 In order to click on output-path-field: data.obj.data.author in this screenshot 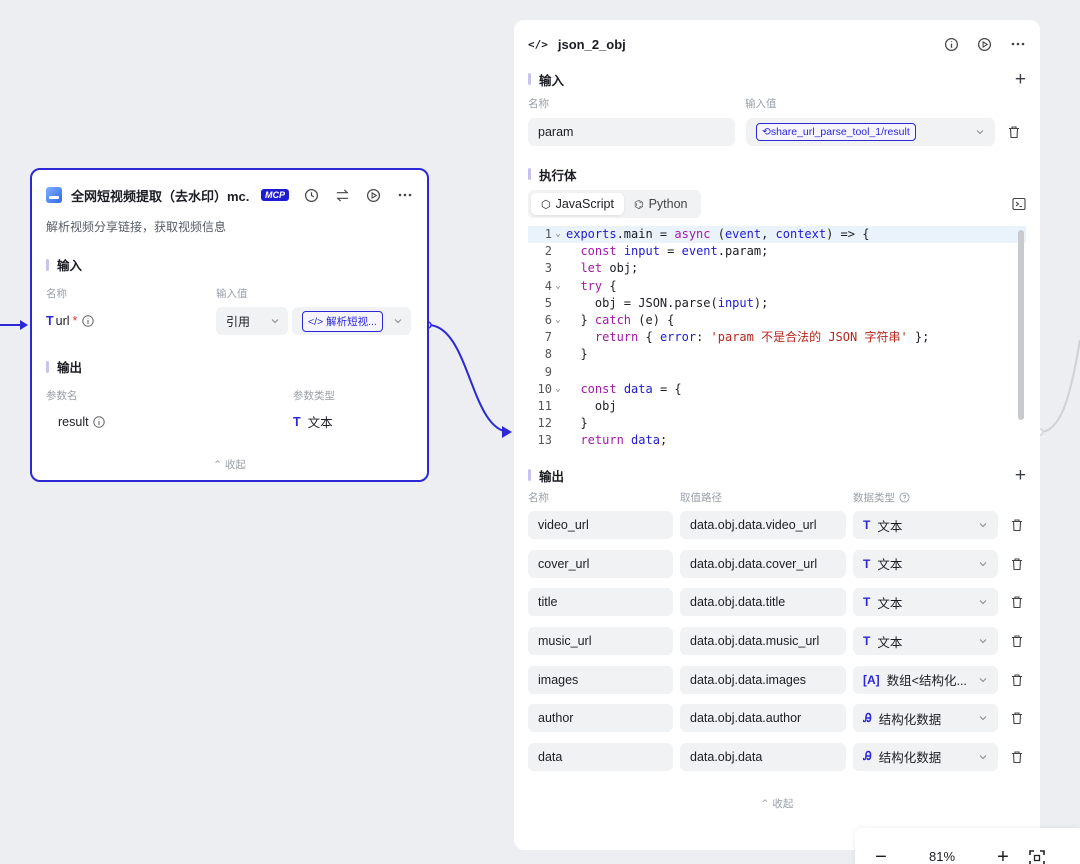, I will do `click(763, 718)`.